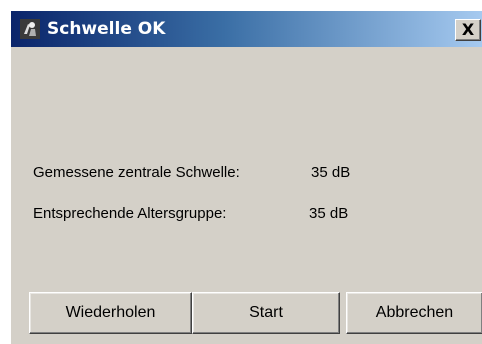  I want to click on age-group-label: Entsprechende Altersgruppe:, so click(130, 213).